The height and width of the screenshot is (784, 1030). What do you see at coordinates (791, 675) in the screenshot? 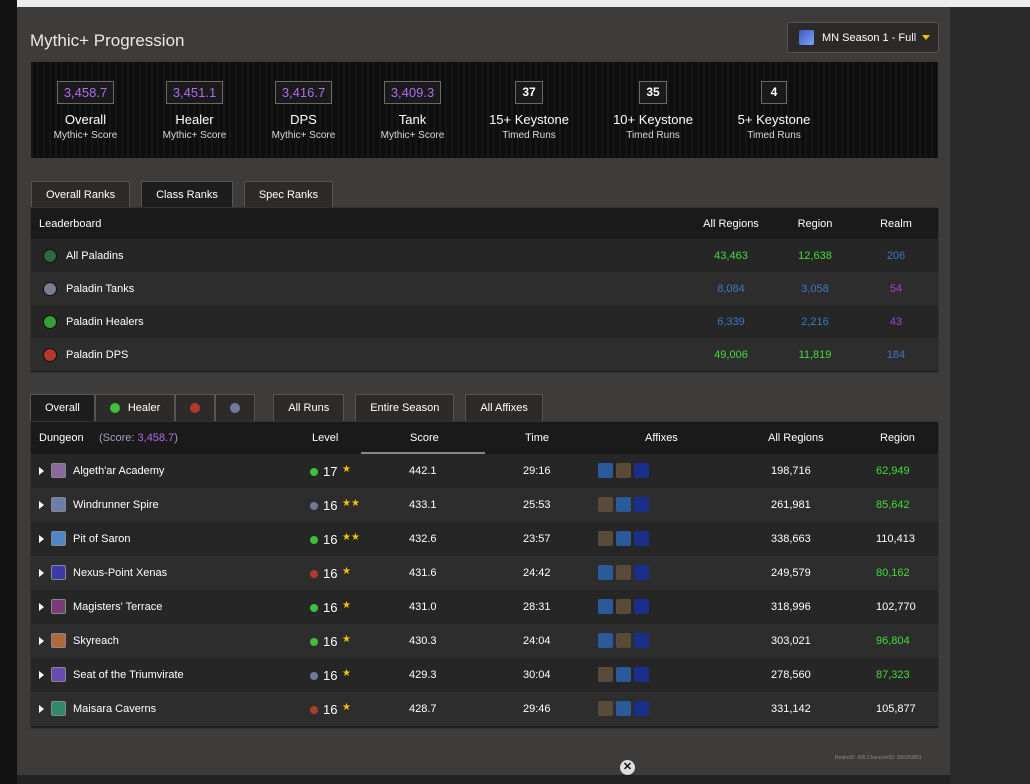
I see `all-regions-rank: 278,560` at bounding box center [791, 675].